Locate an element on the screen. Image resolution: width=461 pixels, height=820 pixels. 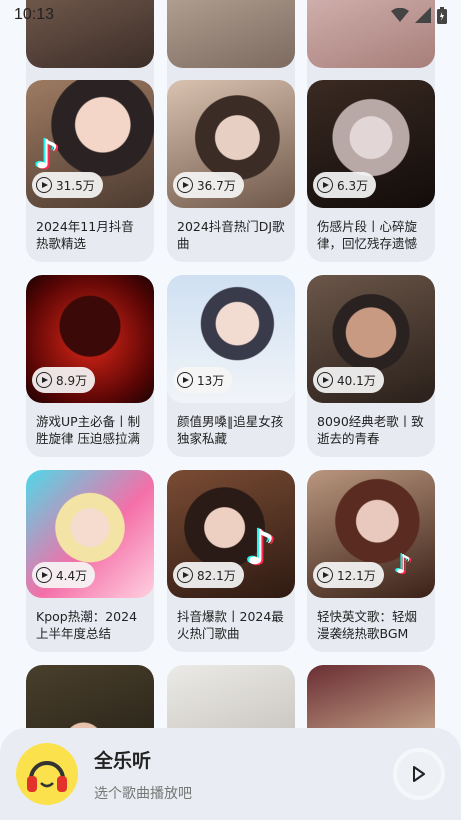
play-count-badge: 12.1万 is located at coordinates (348, 575).